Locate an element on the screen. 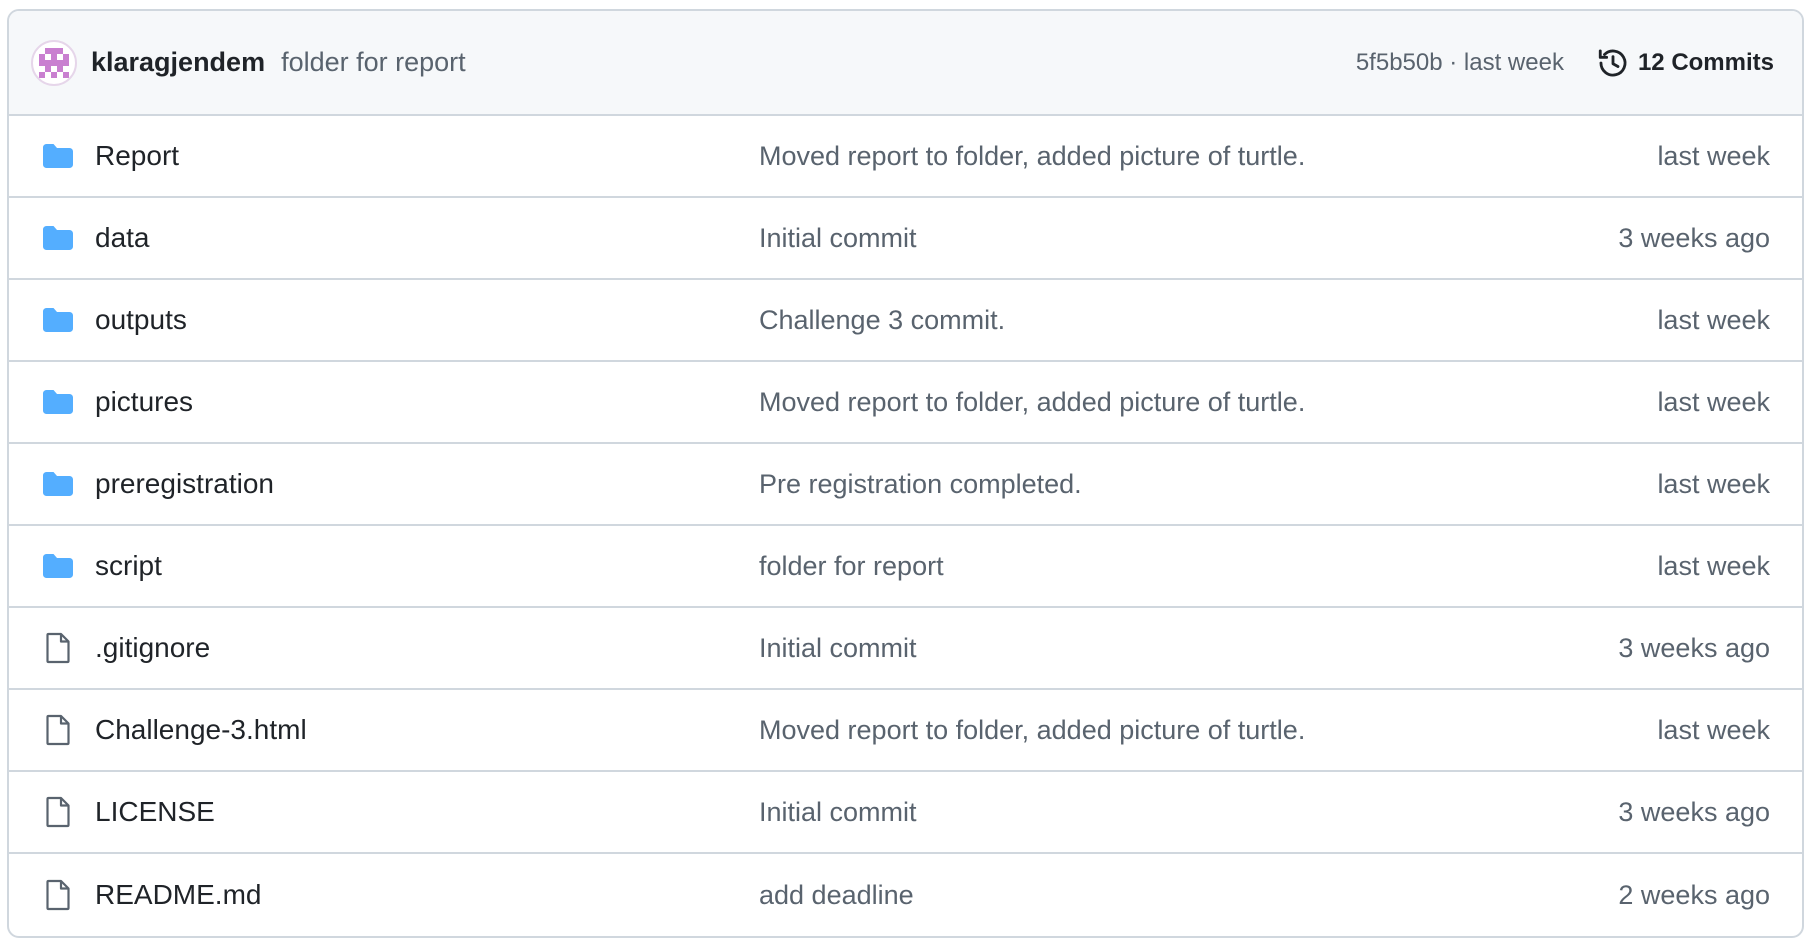 The image size is (1810, 948). file-name-link: LICENSE is located at coordinates (427, 812).